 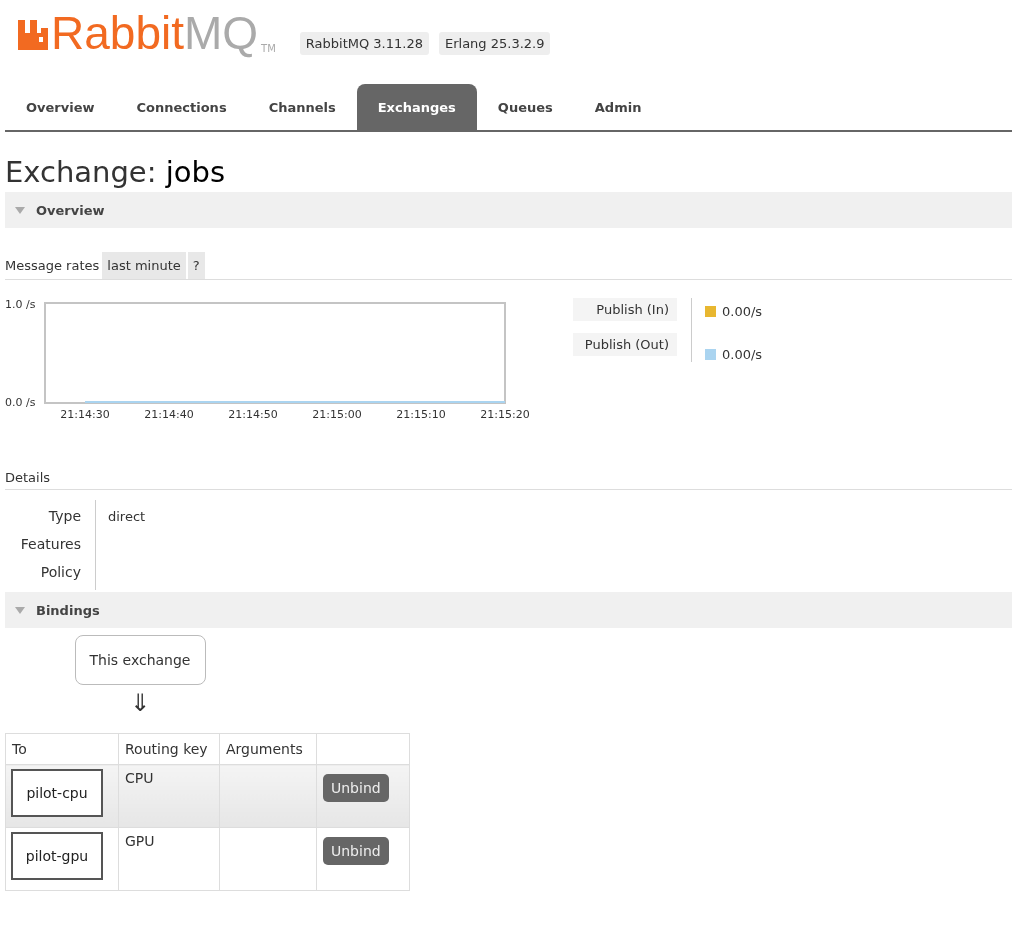 What do you see at coordinates (117, 33) in the screenshot?
I see `logo-text: Rabbit` at bounding box center [117, 33].